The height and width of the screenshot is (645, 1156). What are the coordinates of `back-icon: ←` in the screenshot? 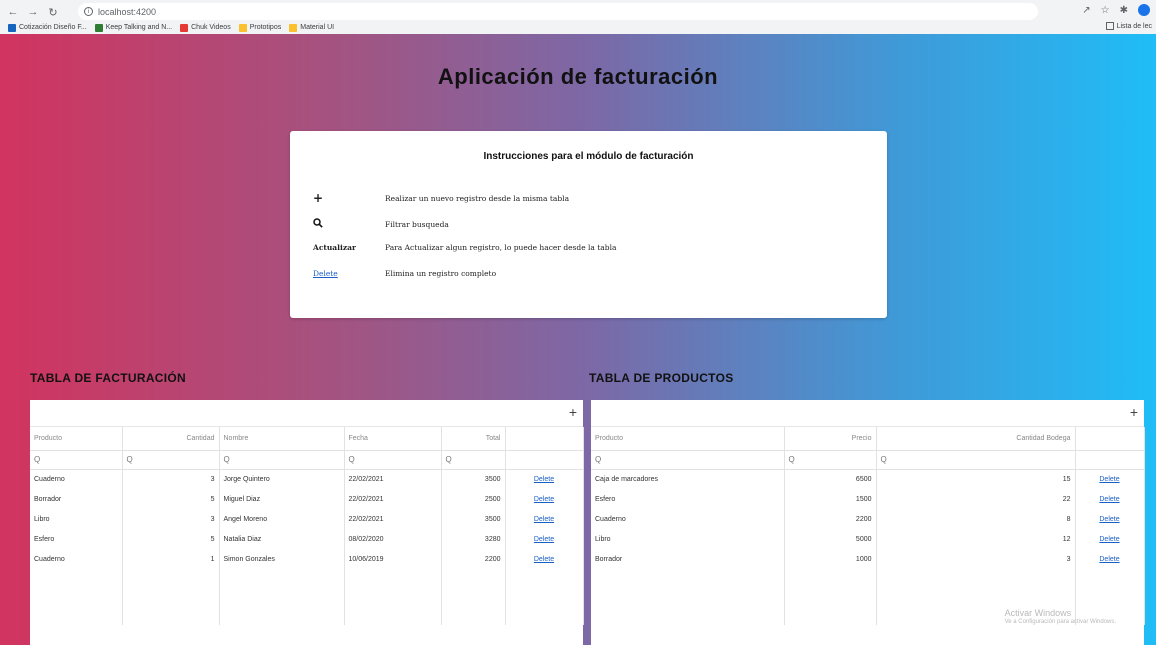 It's located at (13, 12).